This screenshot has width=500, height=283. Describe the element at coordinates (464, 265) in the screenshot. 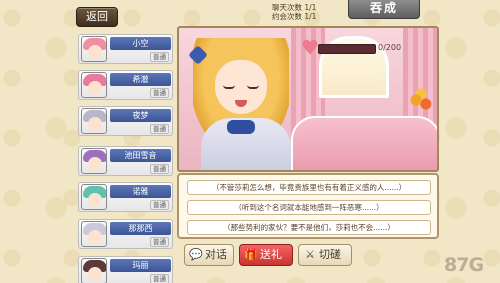

I see `watermark-logo: 87G` at that location.